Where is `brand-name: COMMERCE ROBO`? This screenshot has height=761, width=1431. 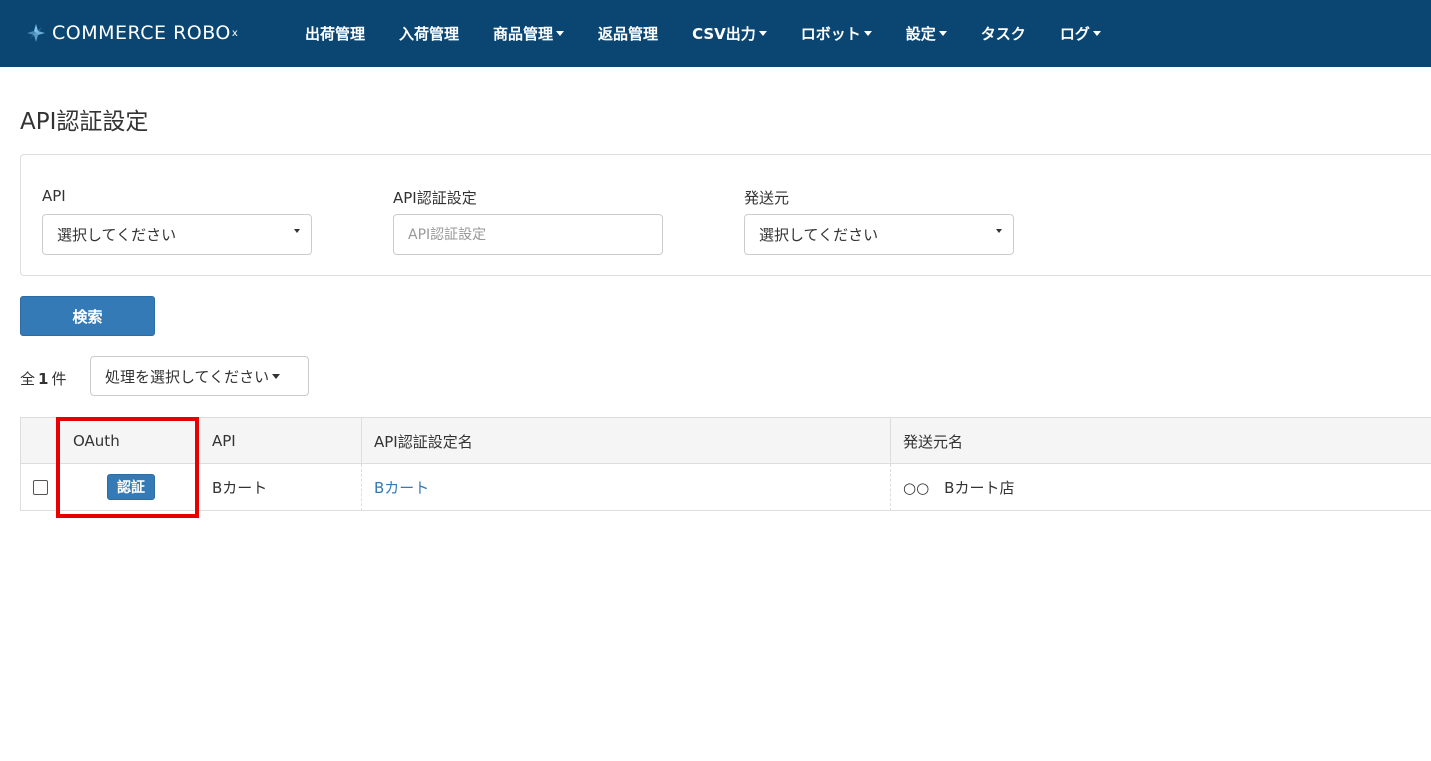
brand-name: COMMERCE ROBO is located at coordinates (141, 33).